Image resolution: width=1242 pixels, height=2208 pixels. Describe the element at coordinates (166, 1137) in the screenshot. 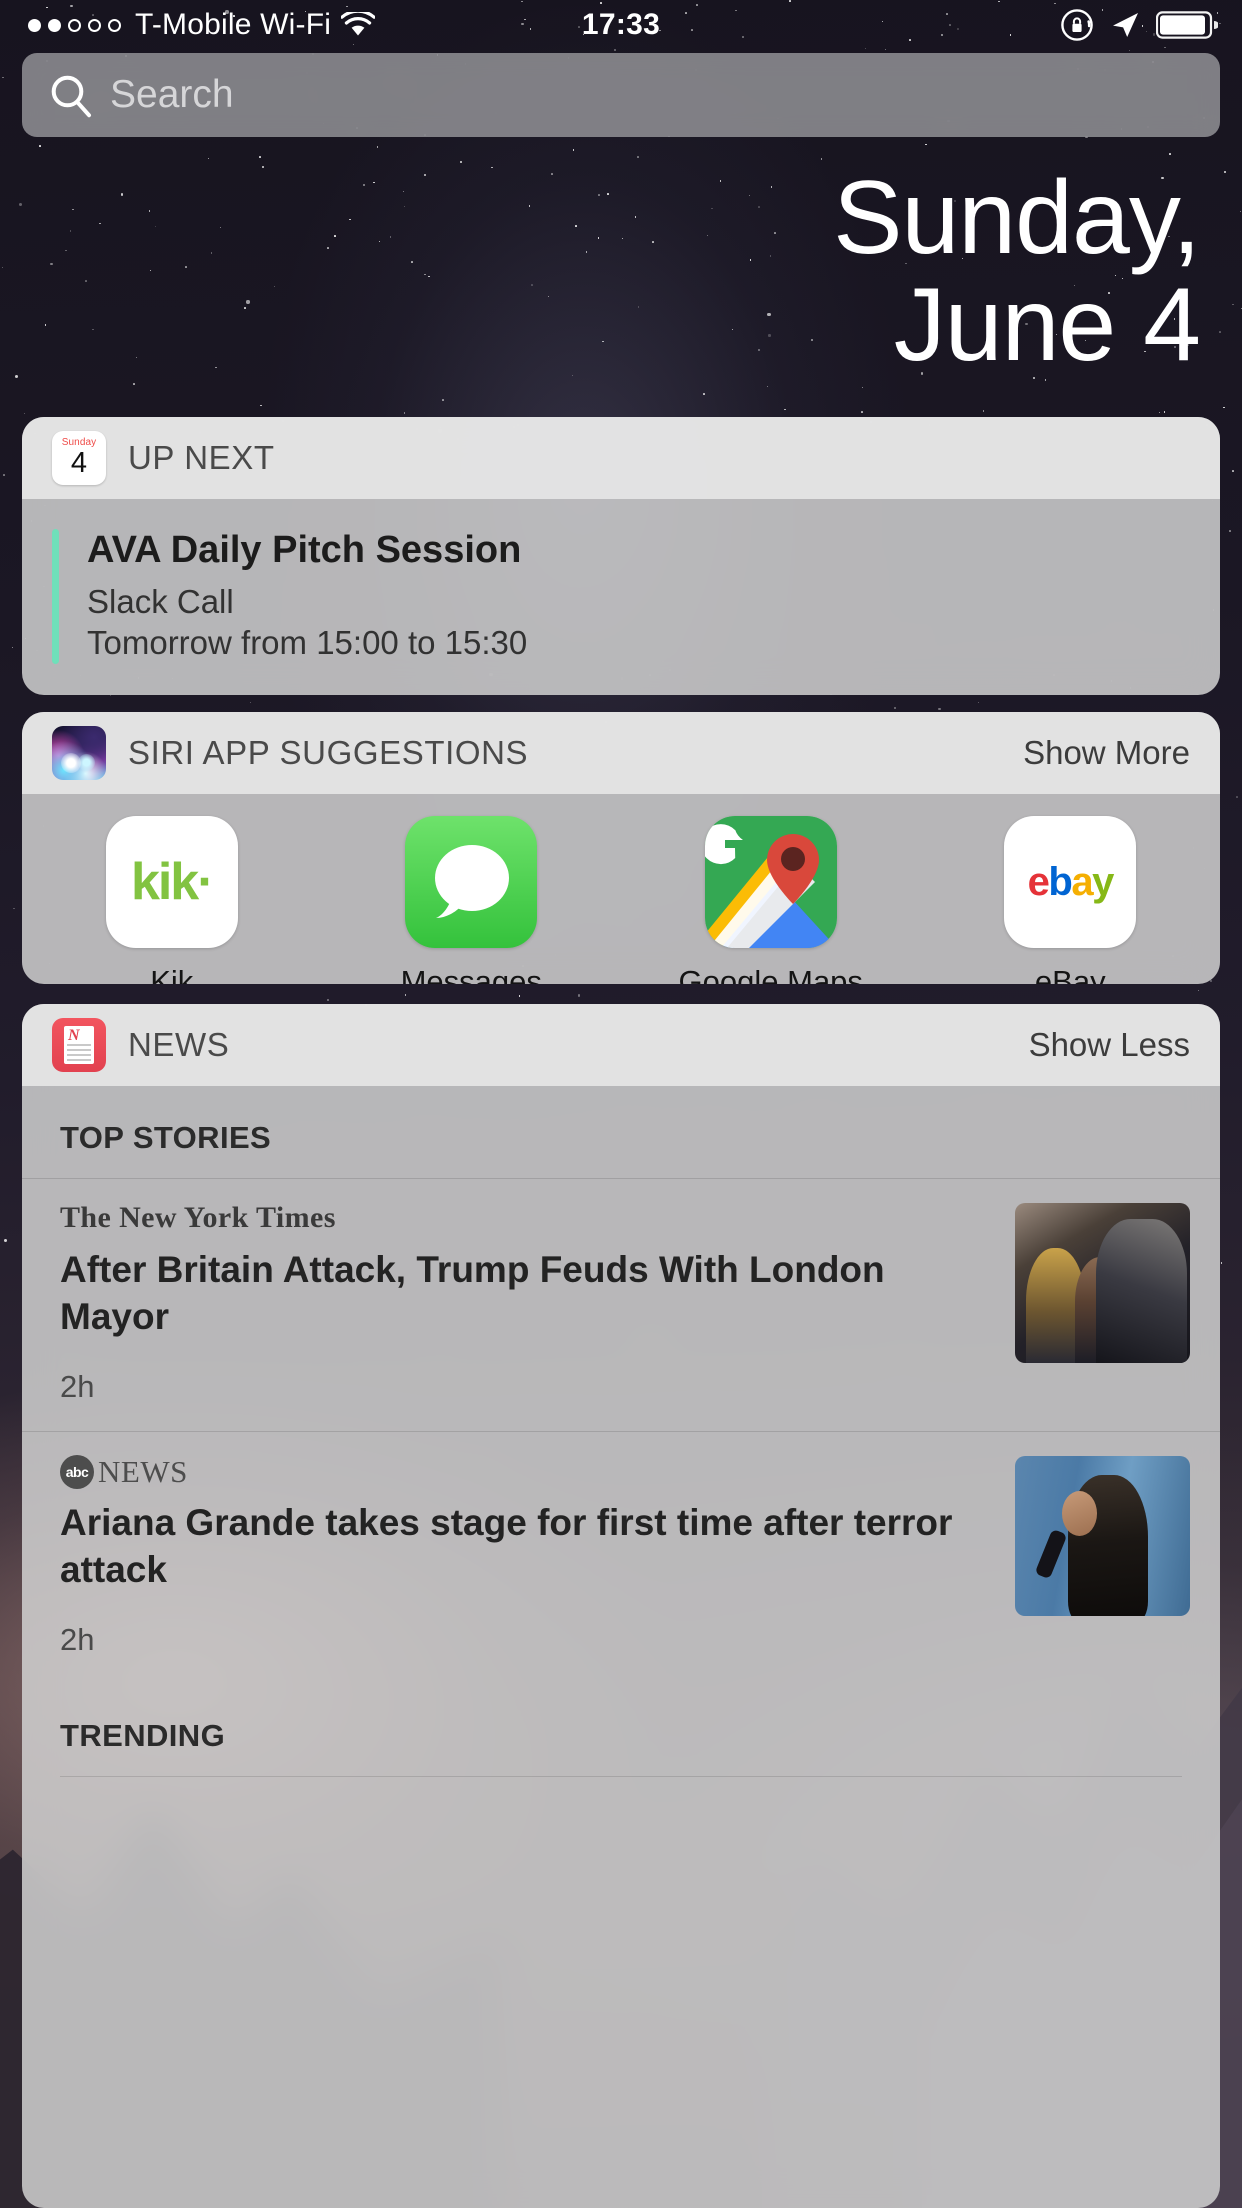

I see `news-section-top-stories: TOP STORIES` at that location.